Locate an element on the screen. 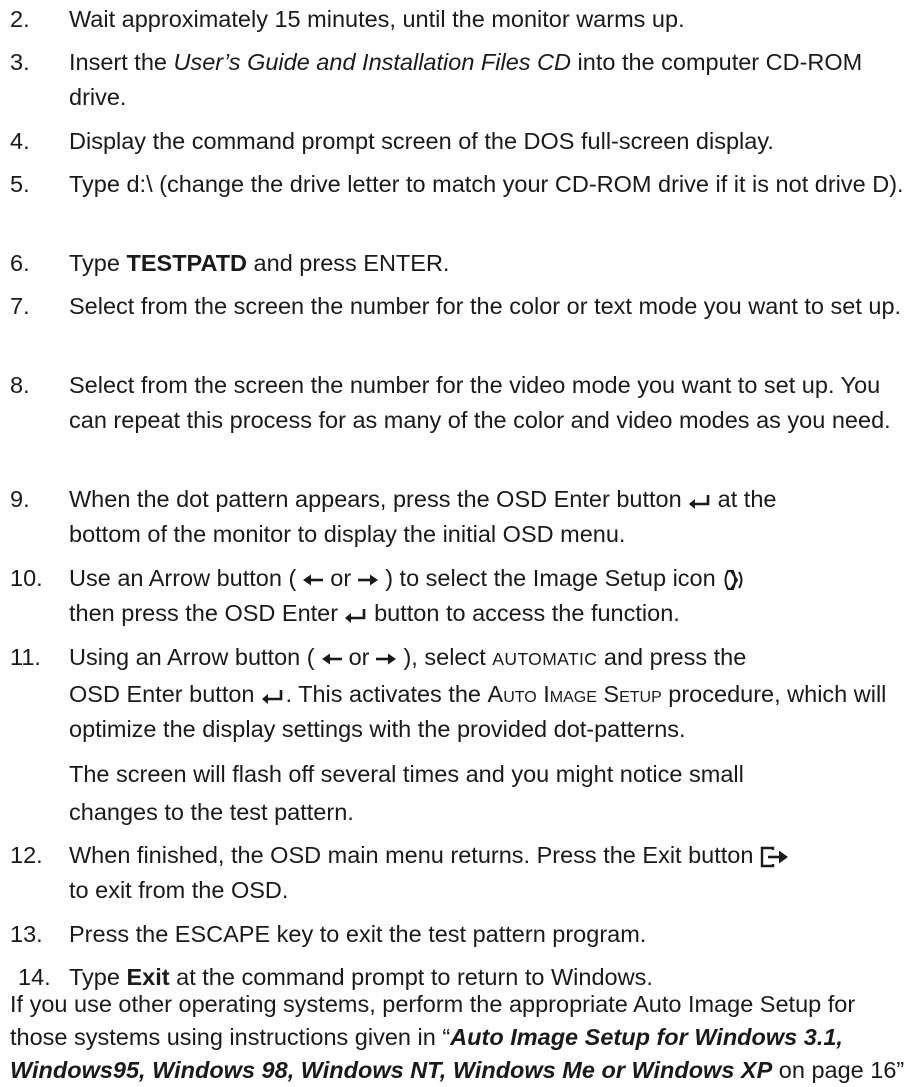 This screenshot has width=924, height=1087. step-number: 11. is located at coordinates (25, 657).